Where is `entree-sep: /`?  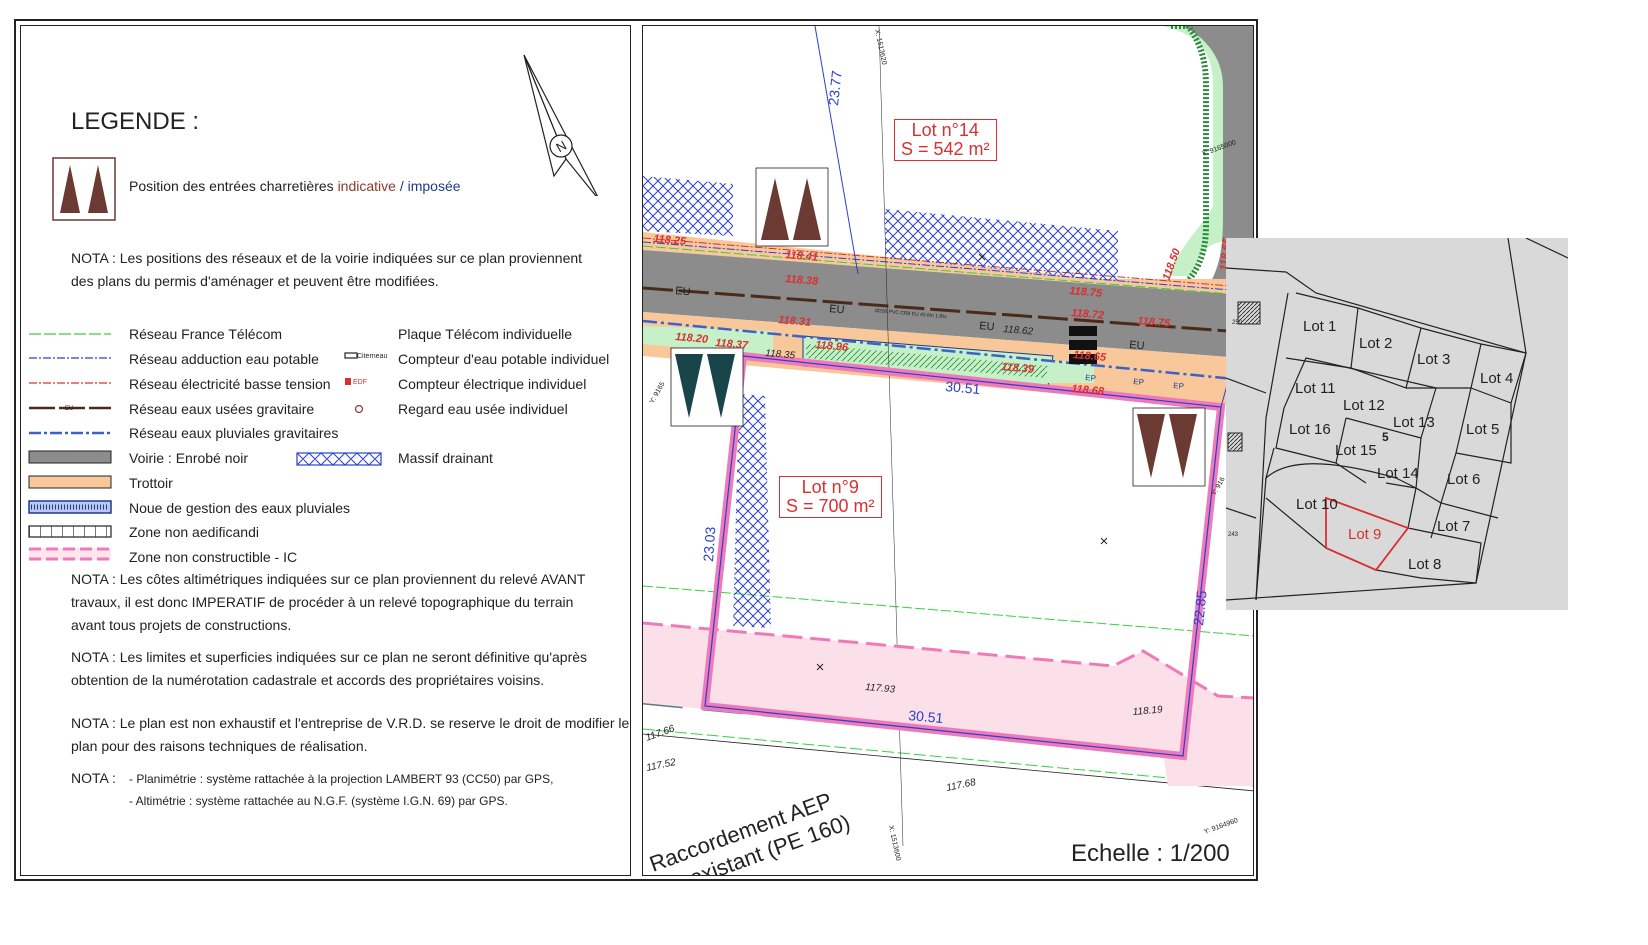 entree-sep: / is located at coordinates (401, 186).